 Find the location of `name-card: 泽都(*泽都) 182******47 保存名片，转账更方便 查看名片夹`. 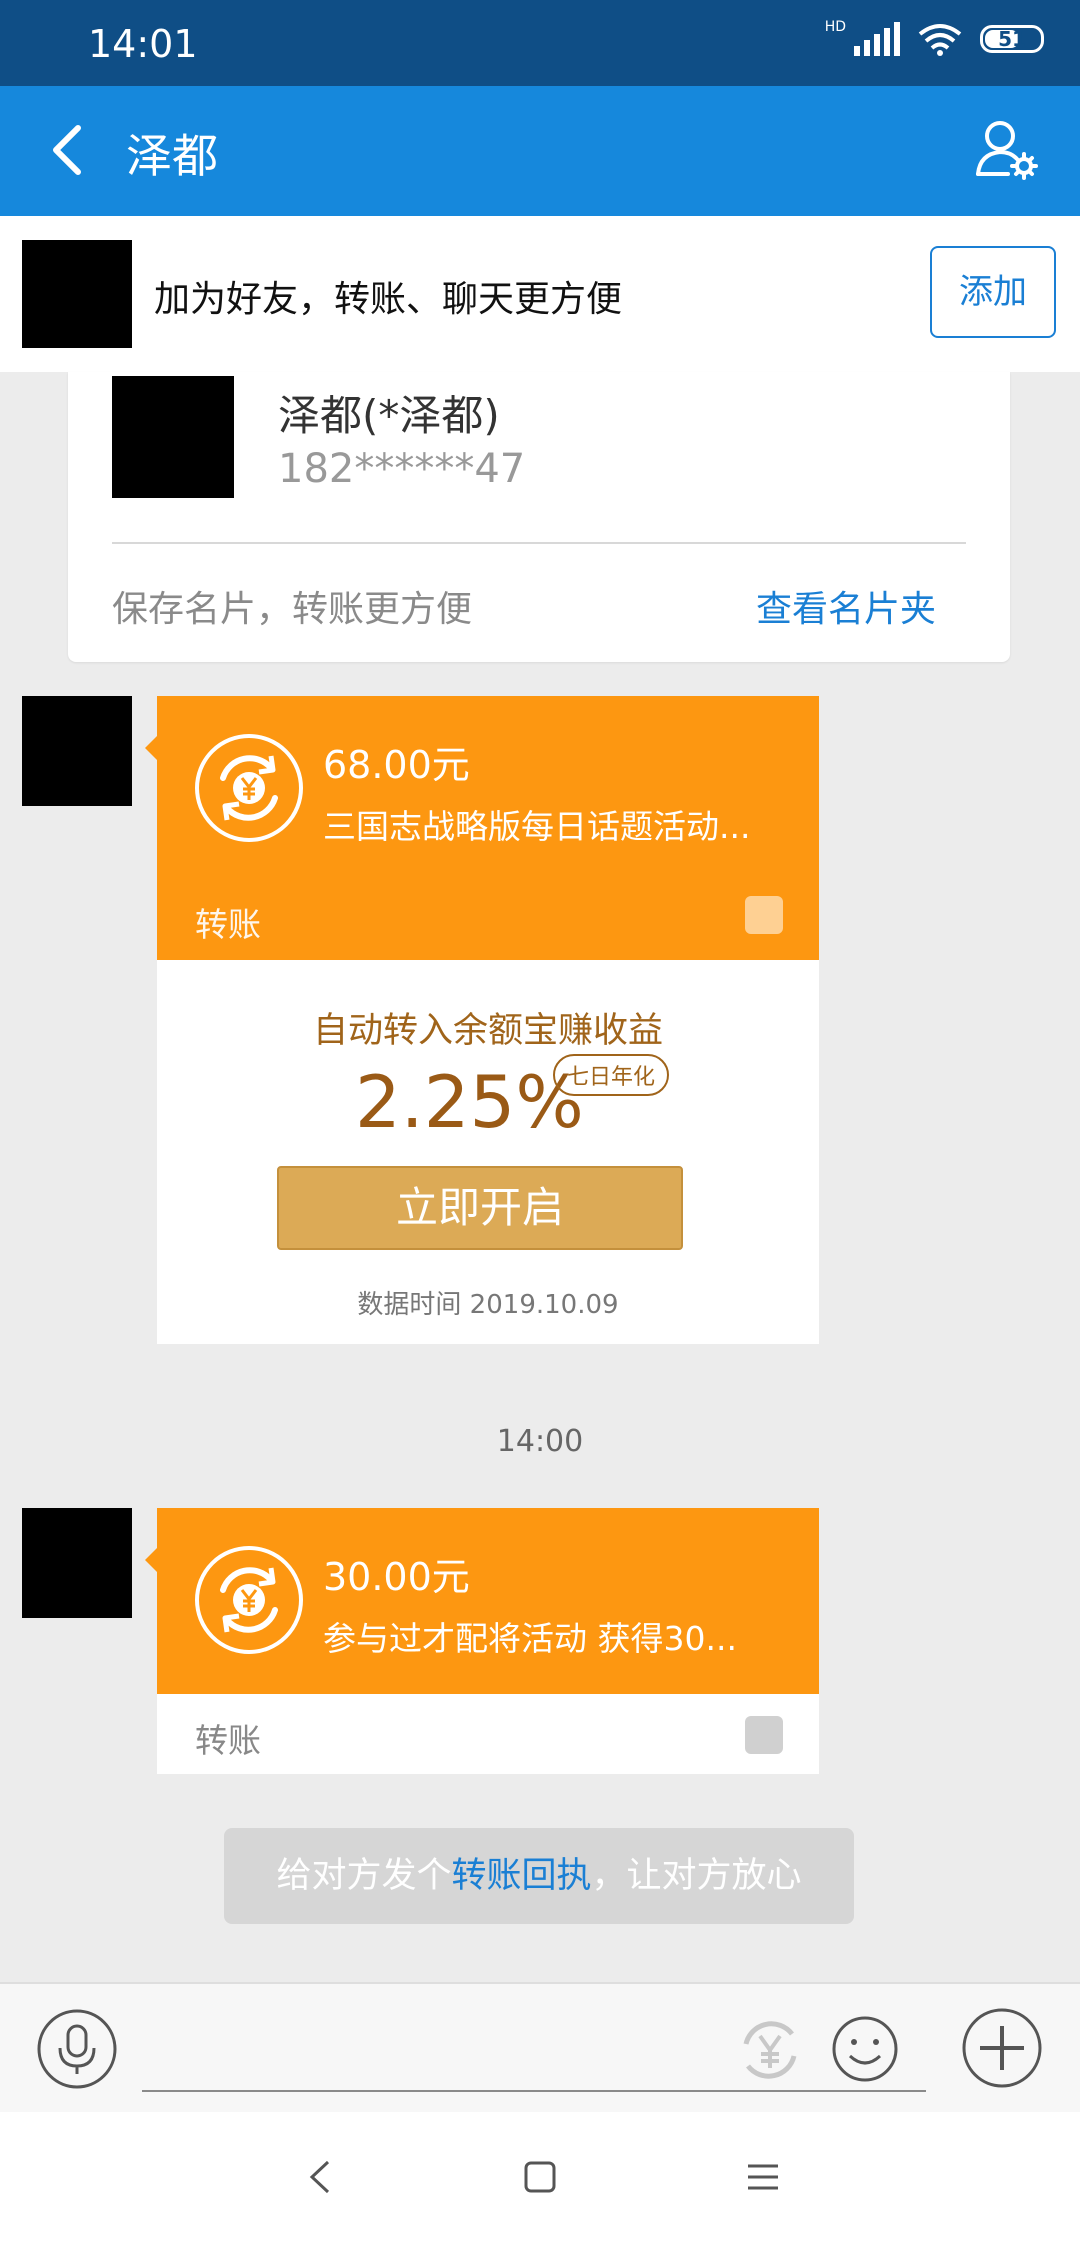

name-card: 泽都(*泽都) 182******47 保存名片，转账更方便 查看名片夹 is located at coordinates (539, 517).